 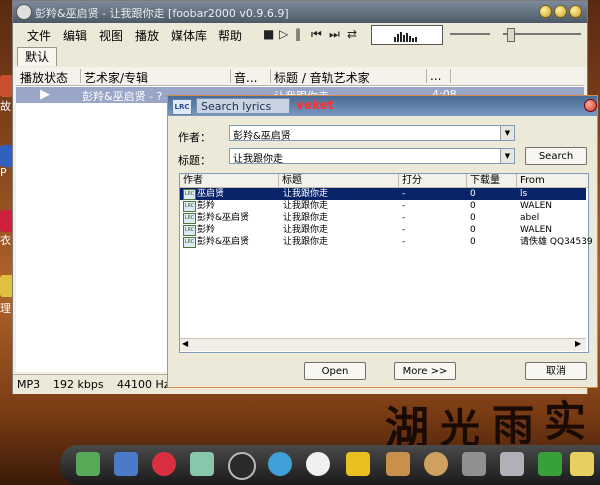 What do you see at coordinates (75, 35) in the screenshot?
I see `menu-edit: 编辑` at bounding box center [75, 35].